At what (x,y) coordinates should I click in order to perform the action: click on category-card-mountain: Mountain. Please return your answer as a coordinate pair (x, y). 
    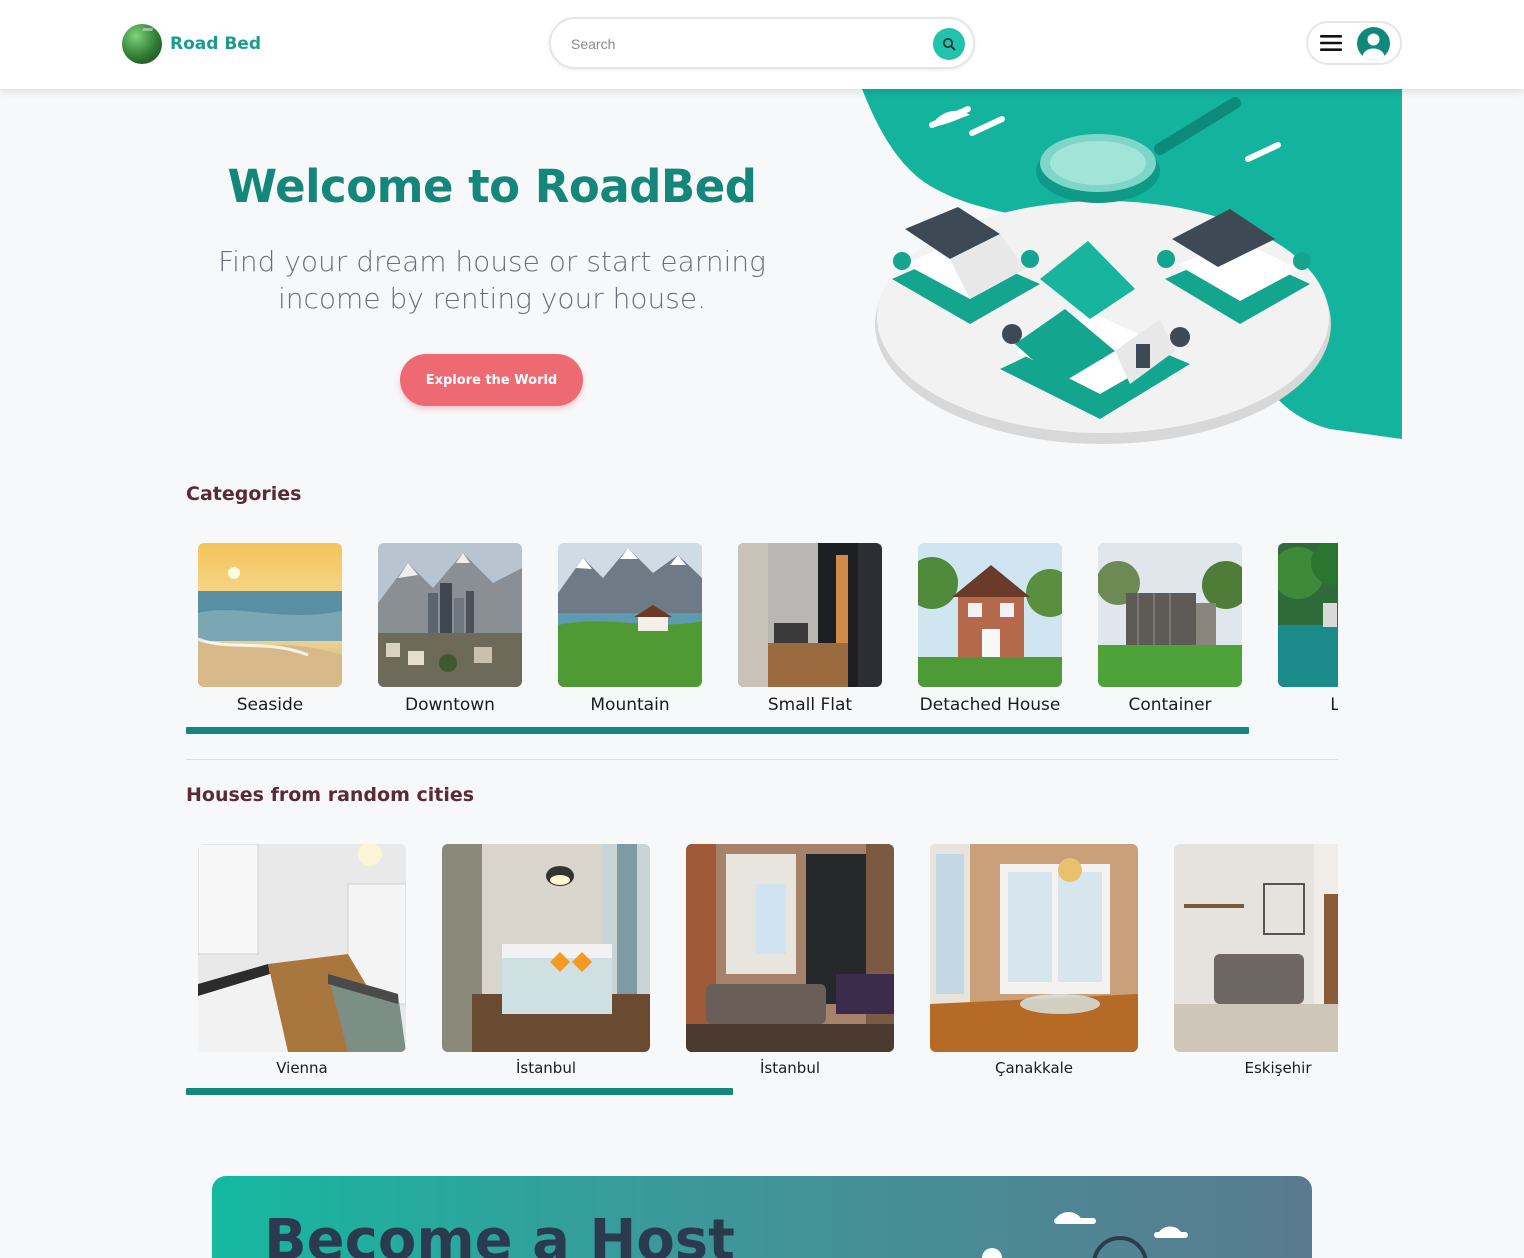
    Looking at the image, I should click on (630, 629).